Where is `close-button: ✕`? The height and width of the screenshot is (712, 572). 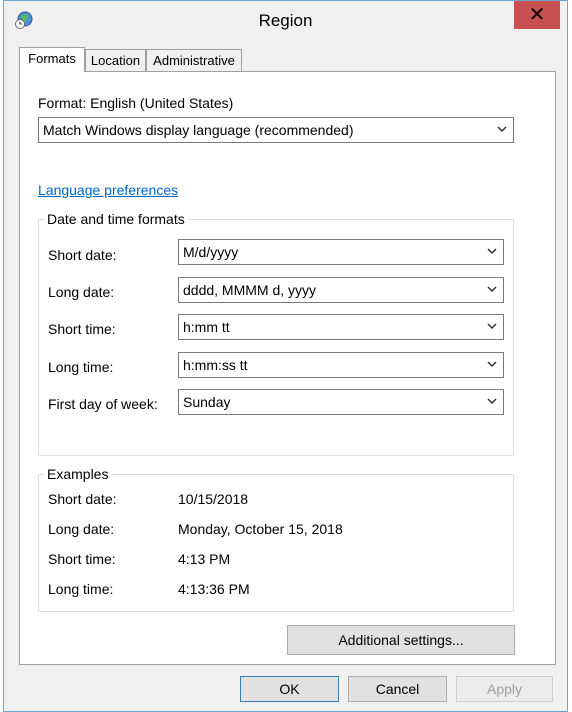
close-button: ✕ is located at coordinates (537, 15).